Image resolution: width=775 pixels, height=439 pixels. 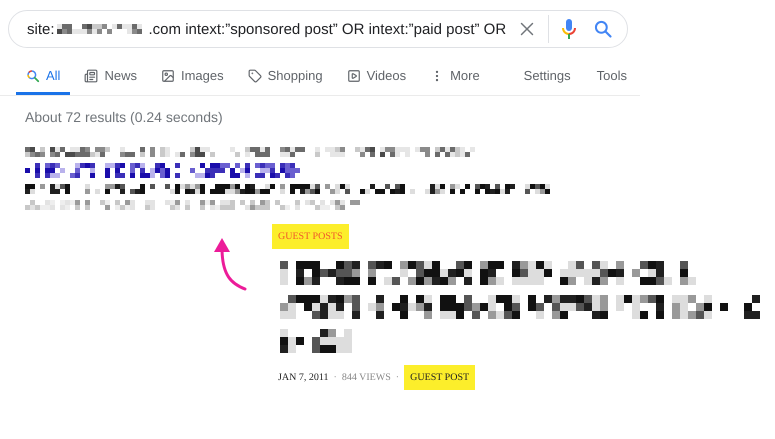 What do you see at coordinates (41, 29) in the screenshot?
I see `query-text: site:` at bounding box center [41, 29].